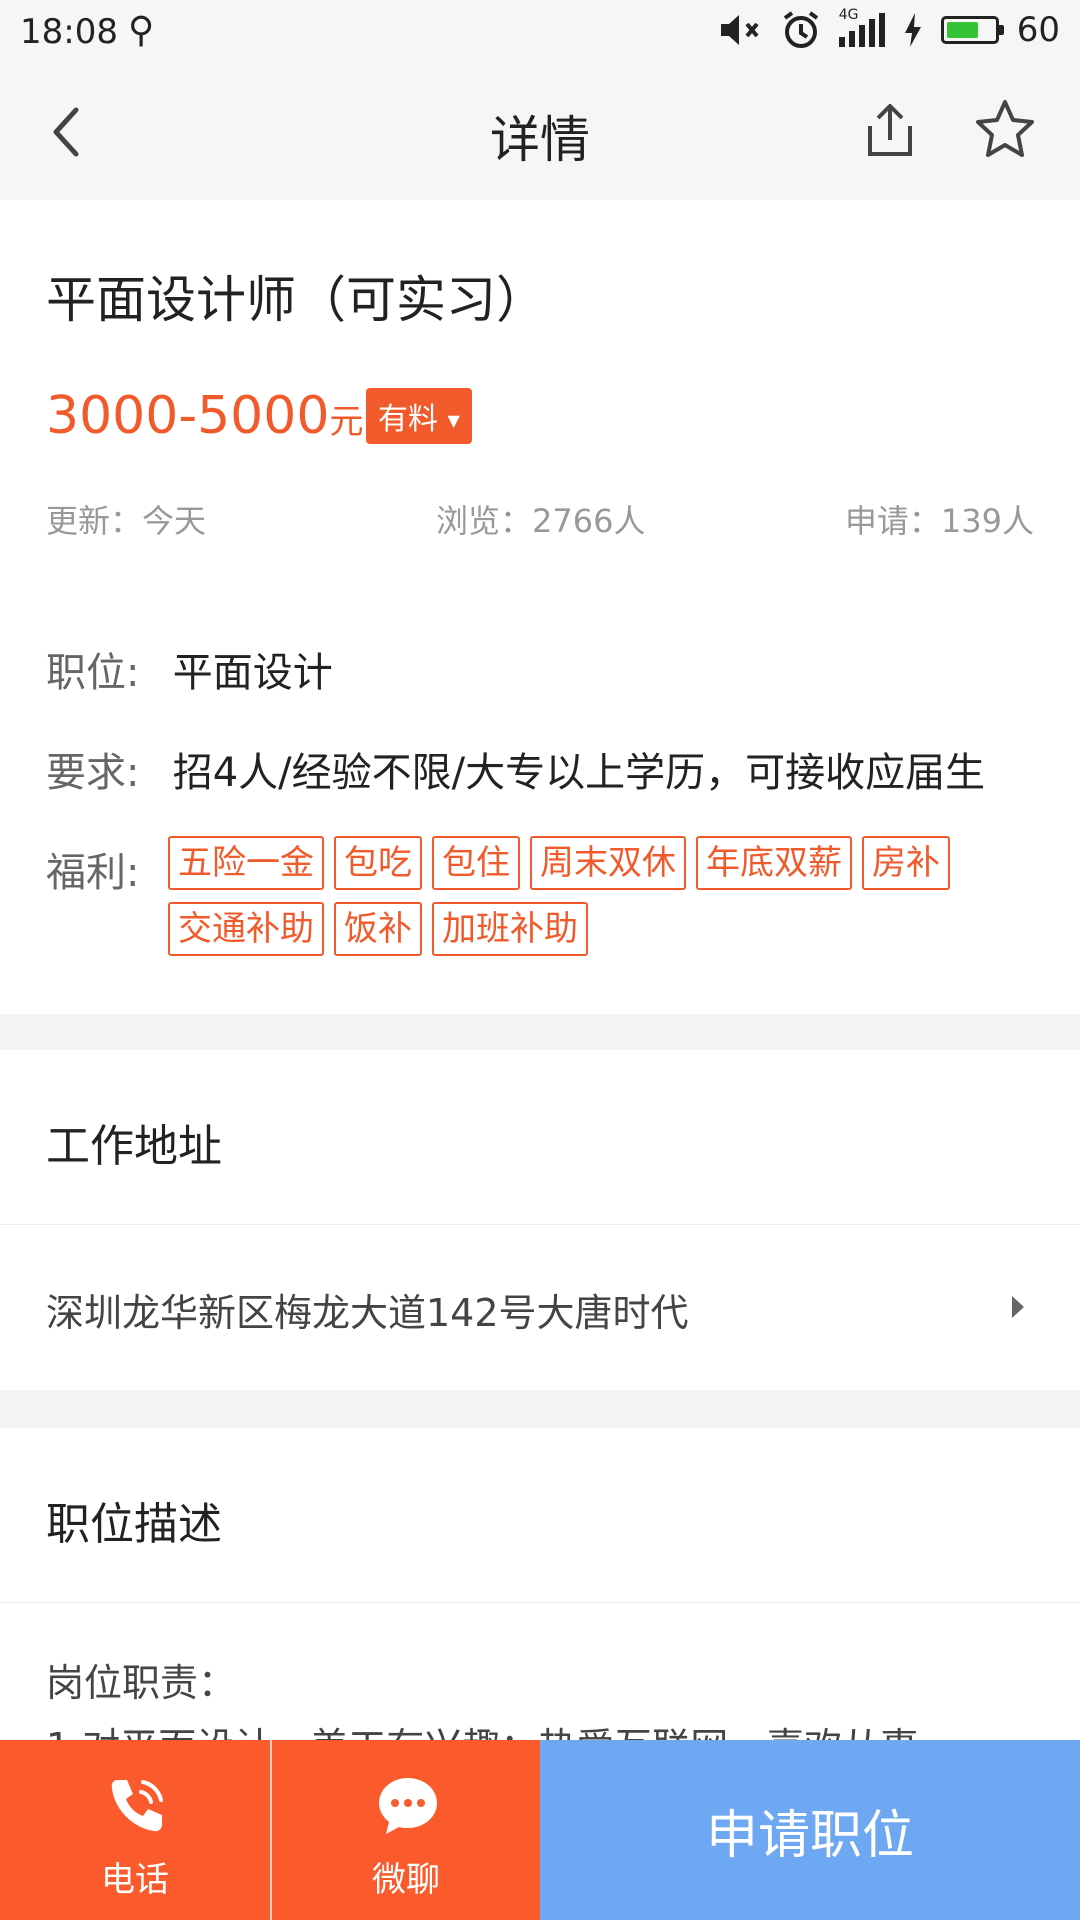 Image resolution: width=1080 pixels, height=1920 pixels. I want to click on benefit-tag: 包吃, so click(378, 863).